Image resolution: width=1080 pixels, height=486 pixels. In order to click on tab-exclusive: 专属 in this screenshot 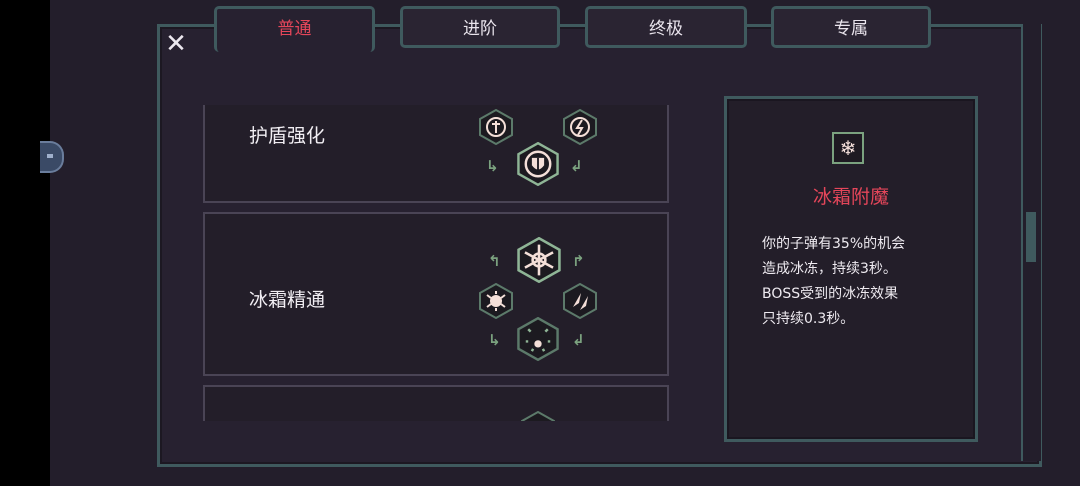, I will do `click(851, 27)`.